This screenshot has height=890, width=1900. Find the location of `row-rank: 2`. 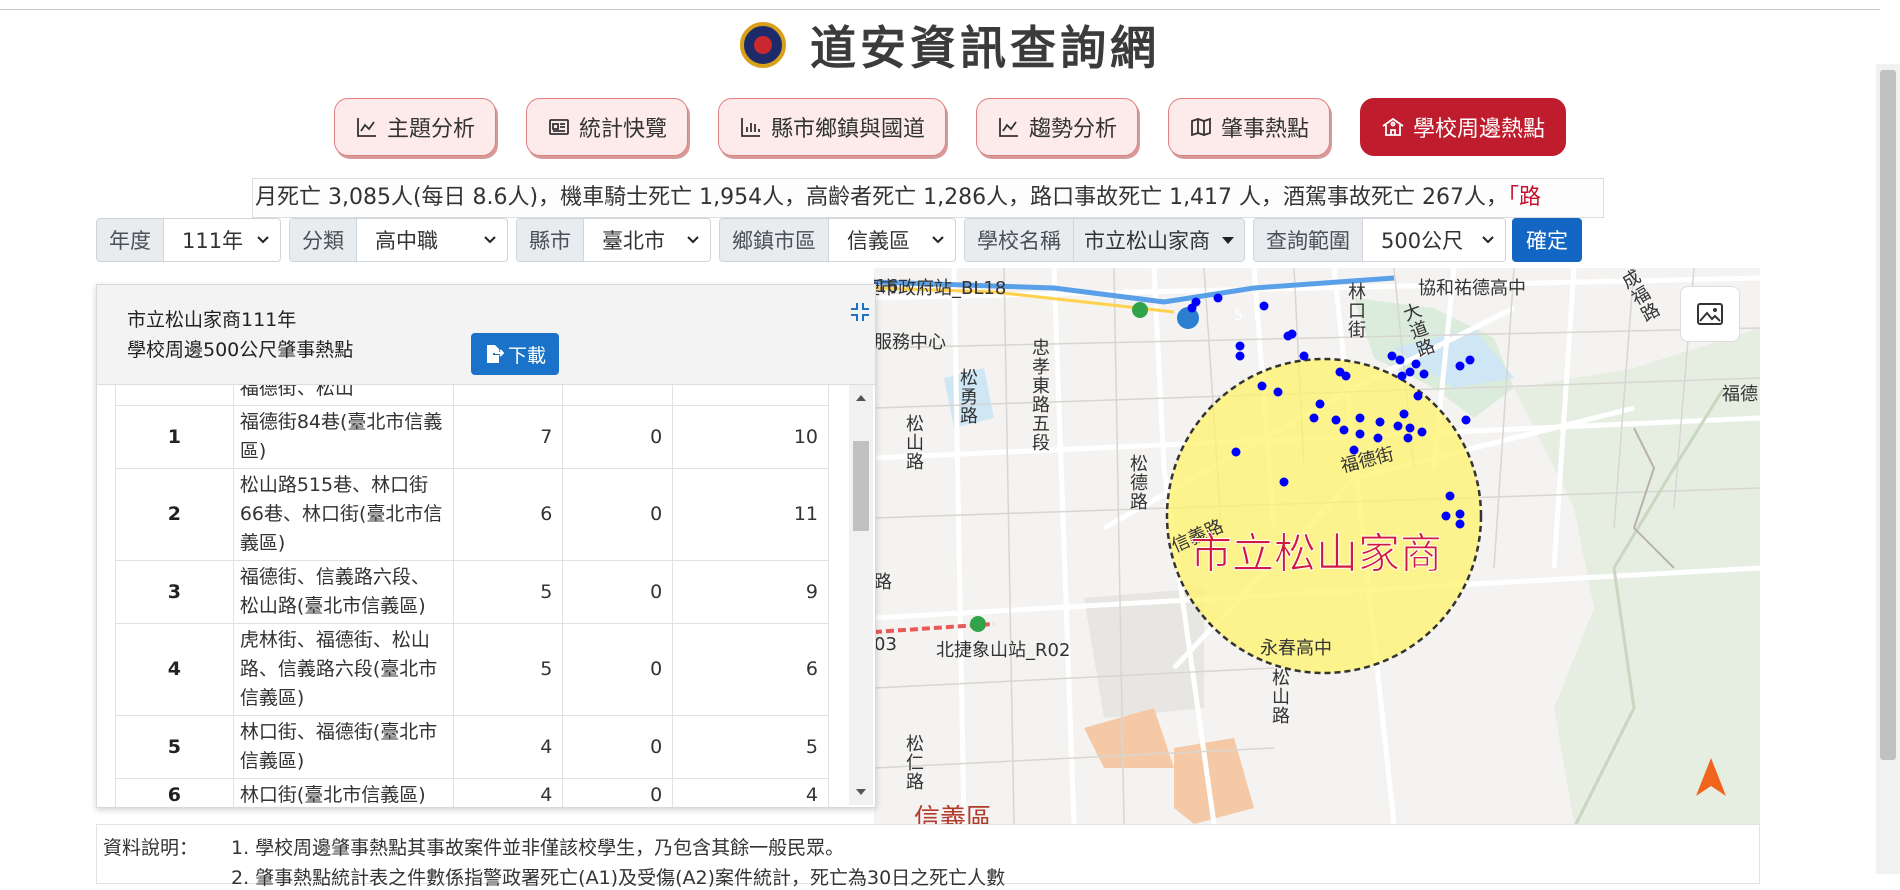

row-rank: 2 is located at coordinates (174, 514).